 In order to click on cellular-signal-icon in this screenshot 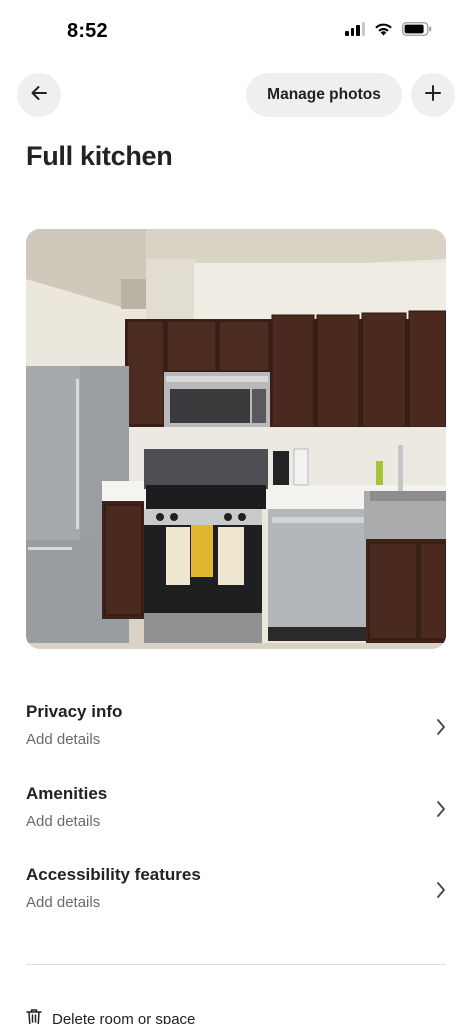, I will do `click(355, 29)`.